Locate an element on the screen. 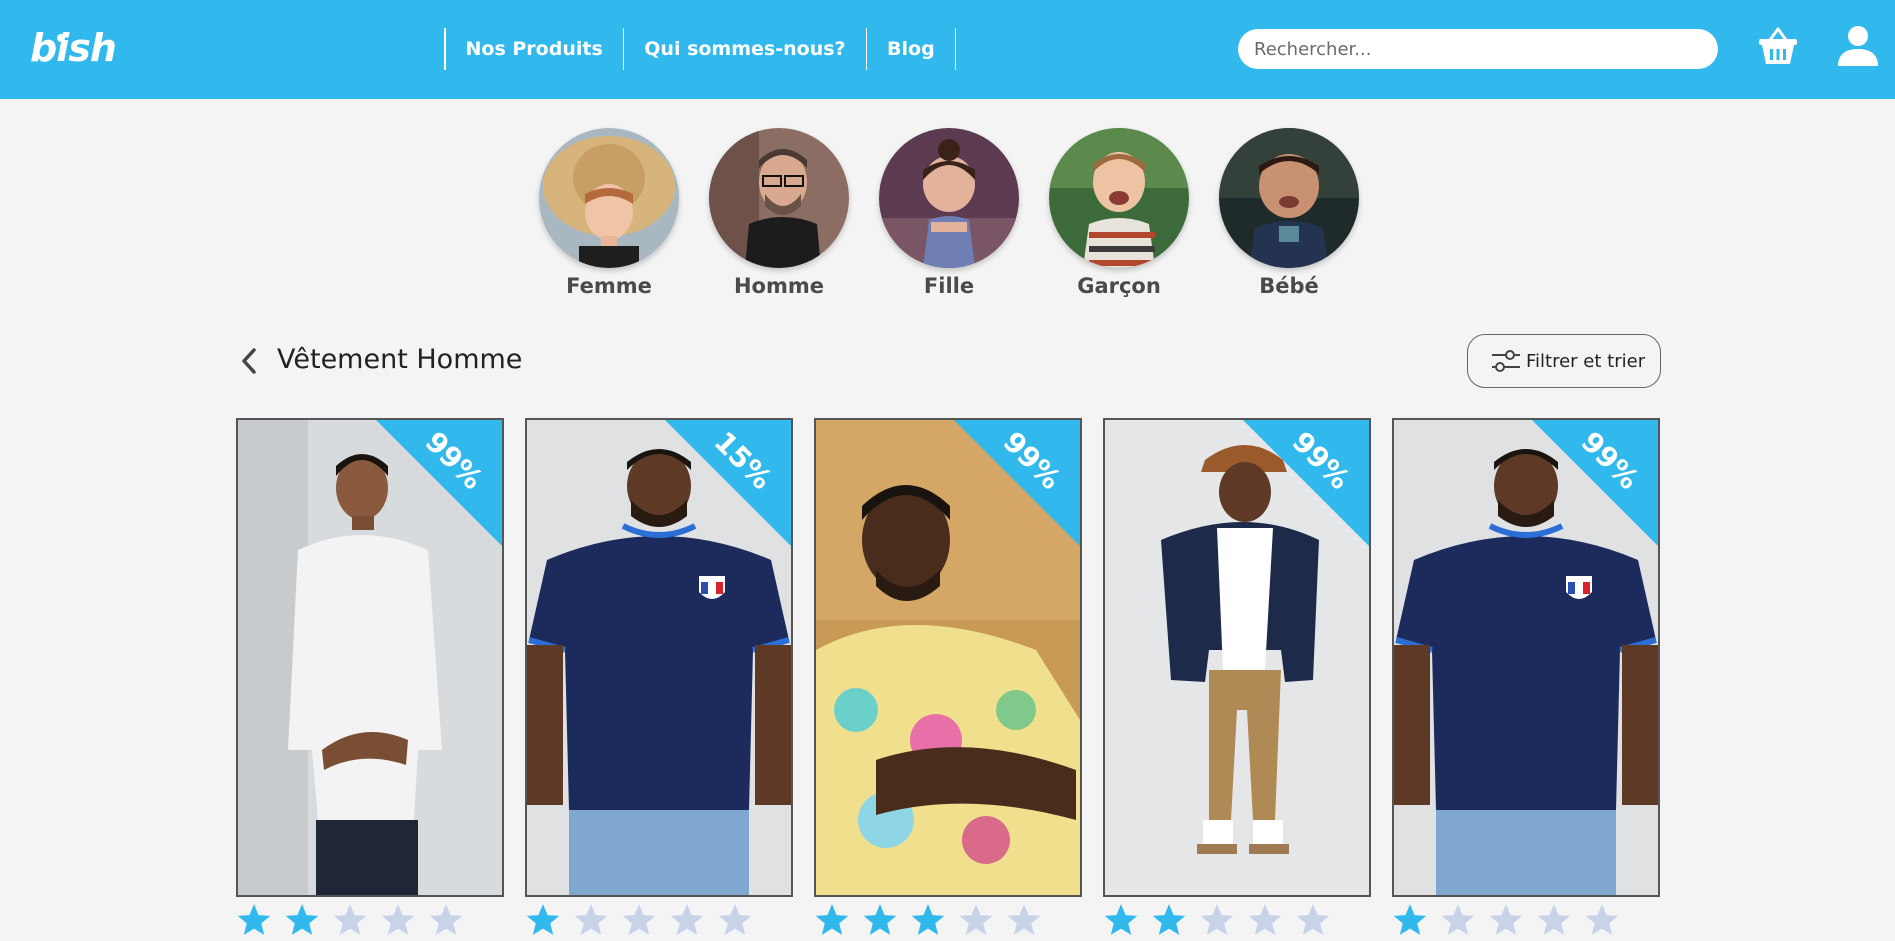 The height and width of the screenshot is (941, 1895). main-nav: Nos Produits Qui sommes-nous? Blog is located at coordinates (700, 49).